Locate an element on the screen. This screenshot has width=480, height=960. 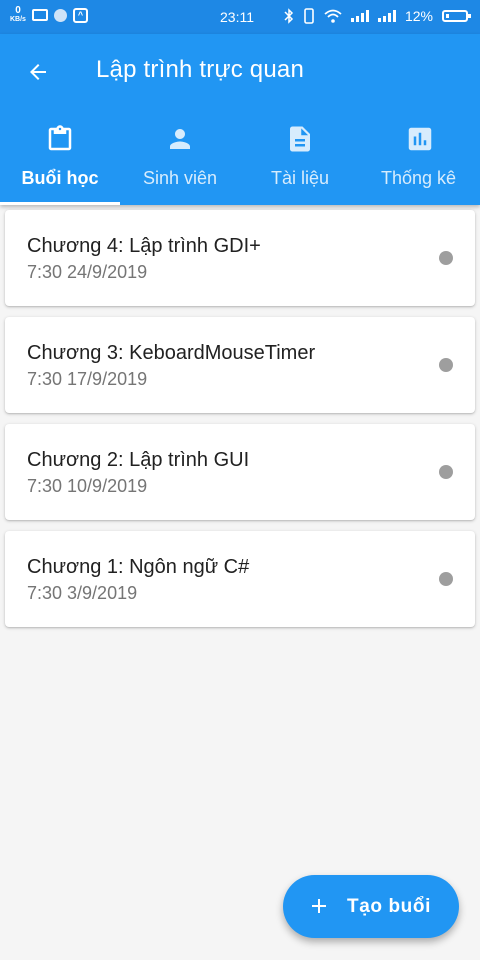
session-datetime: 7:30 3/9/2019 is located at coordinates (82, 593).